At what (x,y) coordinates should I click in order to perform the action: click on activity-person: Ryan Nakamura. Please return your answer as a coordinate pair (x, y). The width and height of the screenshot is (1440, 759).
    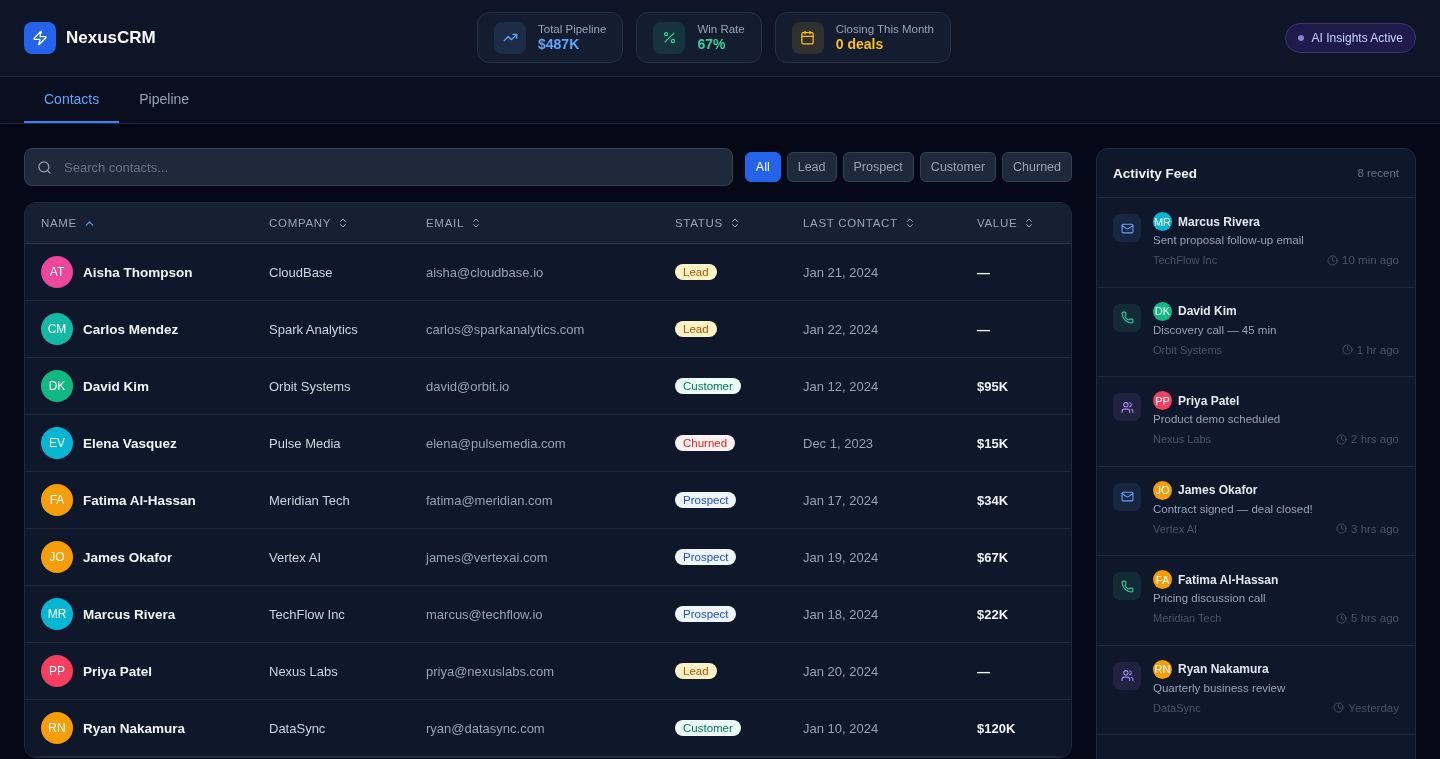
    Looking at the image, I should click on (1223, 669).